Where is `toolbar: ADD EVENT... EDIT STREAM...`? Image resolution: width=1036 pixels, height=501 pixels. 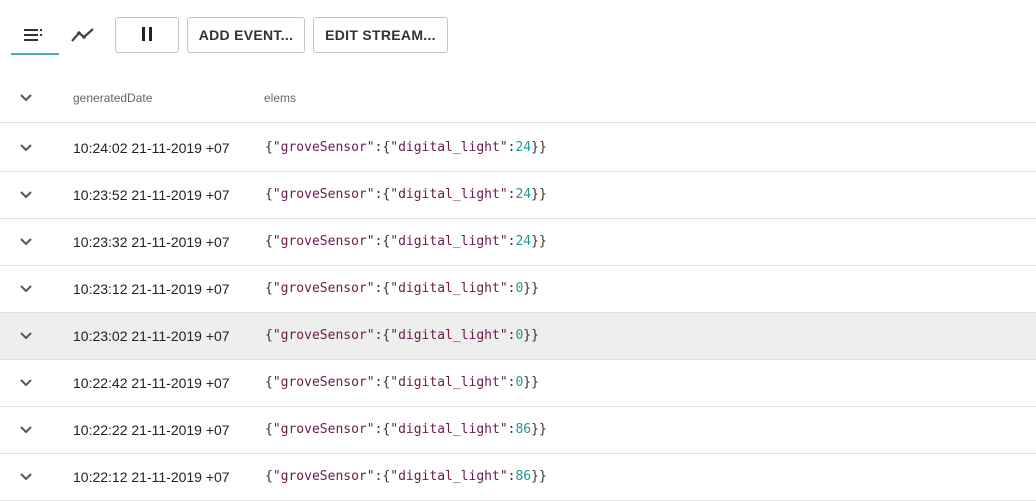
toolbar: ADD EVENT... EDIT STREAM... is located at coordinates (518, 35).